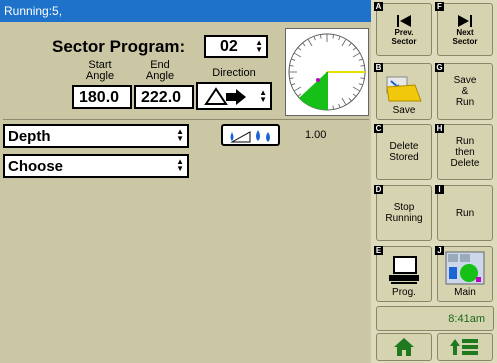 This screenshot has height=363, width=497. Describe the element at coordinates (100, 70) in the screenshot. I see `start-angle-label: Start Angle` at that location.